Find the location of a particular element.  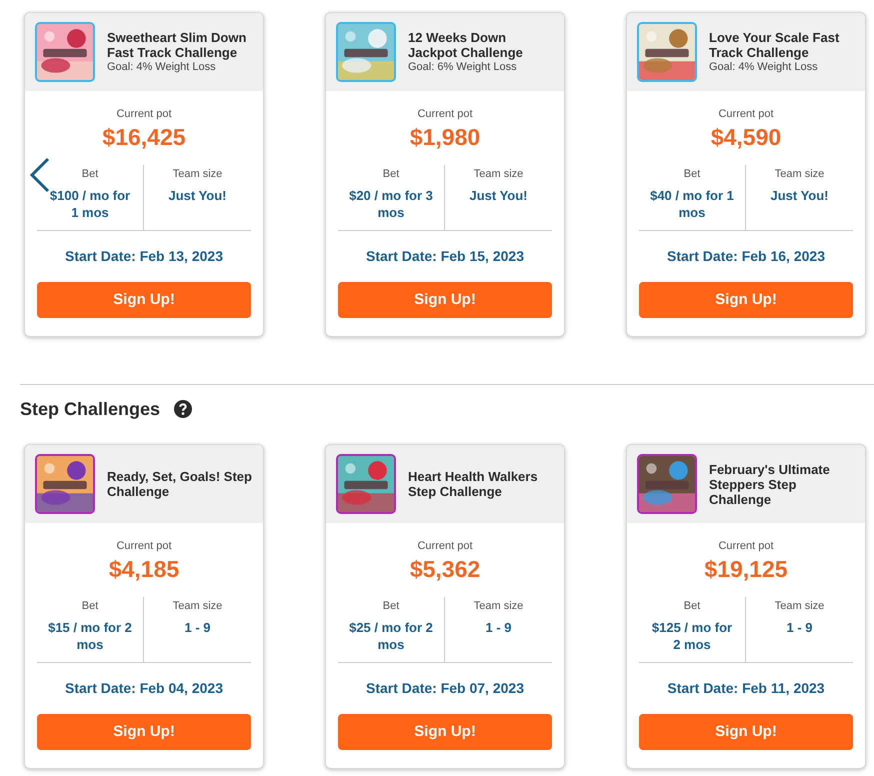

challenge-title: Sweetheart Slim Down Fast Track Challenge is located at coordinates (177, 45).